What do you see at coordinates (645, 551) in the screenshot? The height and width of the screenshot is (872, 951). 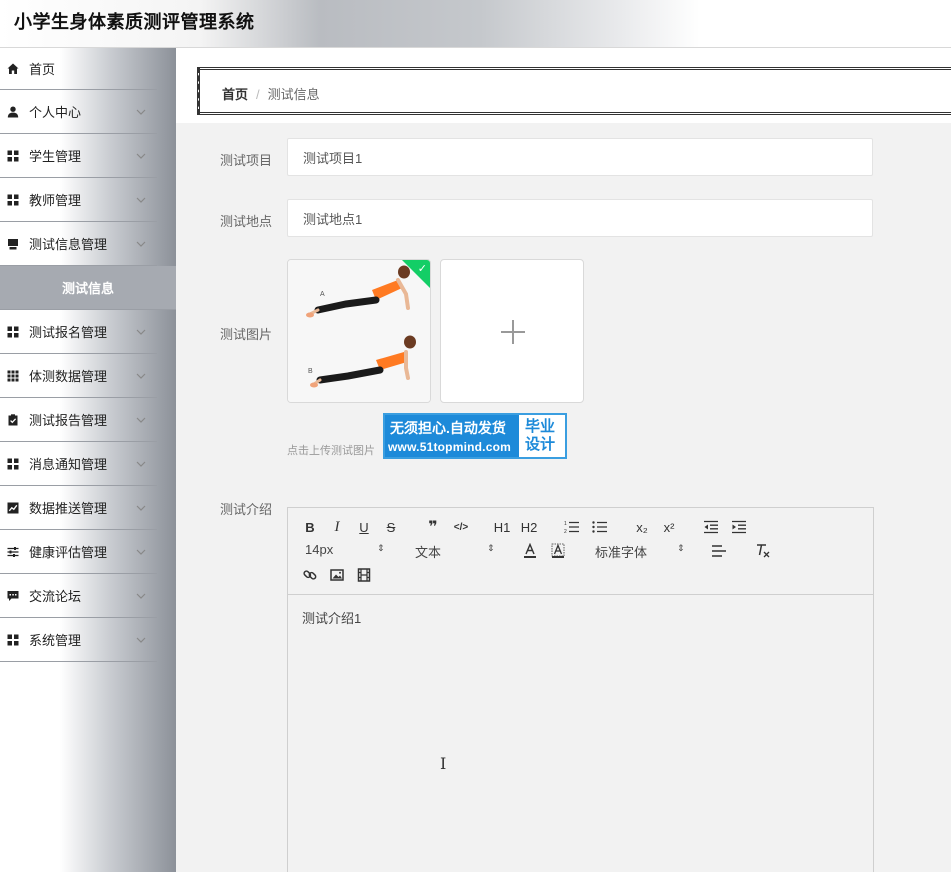 I see `font-family-select: 标准字体 ⇕` at bounding box center [645, 551].